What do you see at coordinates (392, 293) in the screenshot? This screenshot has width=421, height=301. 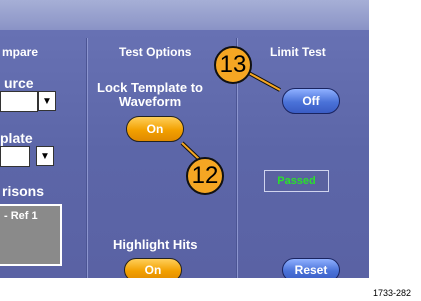 I see `figure-id: 1733-282` at bounding box center [392, 293].